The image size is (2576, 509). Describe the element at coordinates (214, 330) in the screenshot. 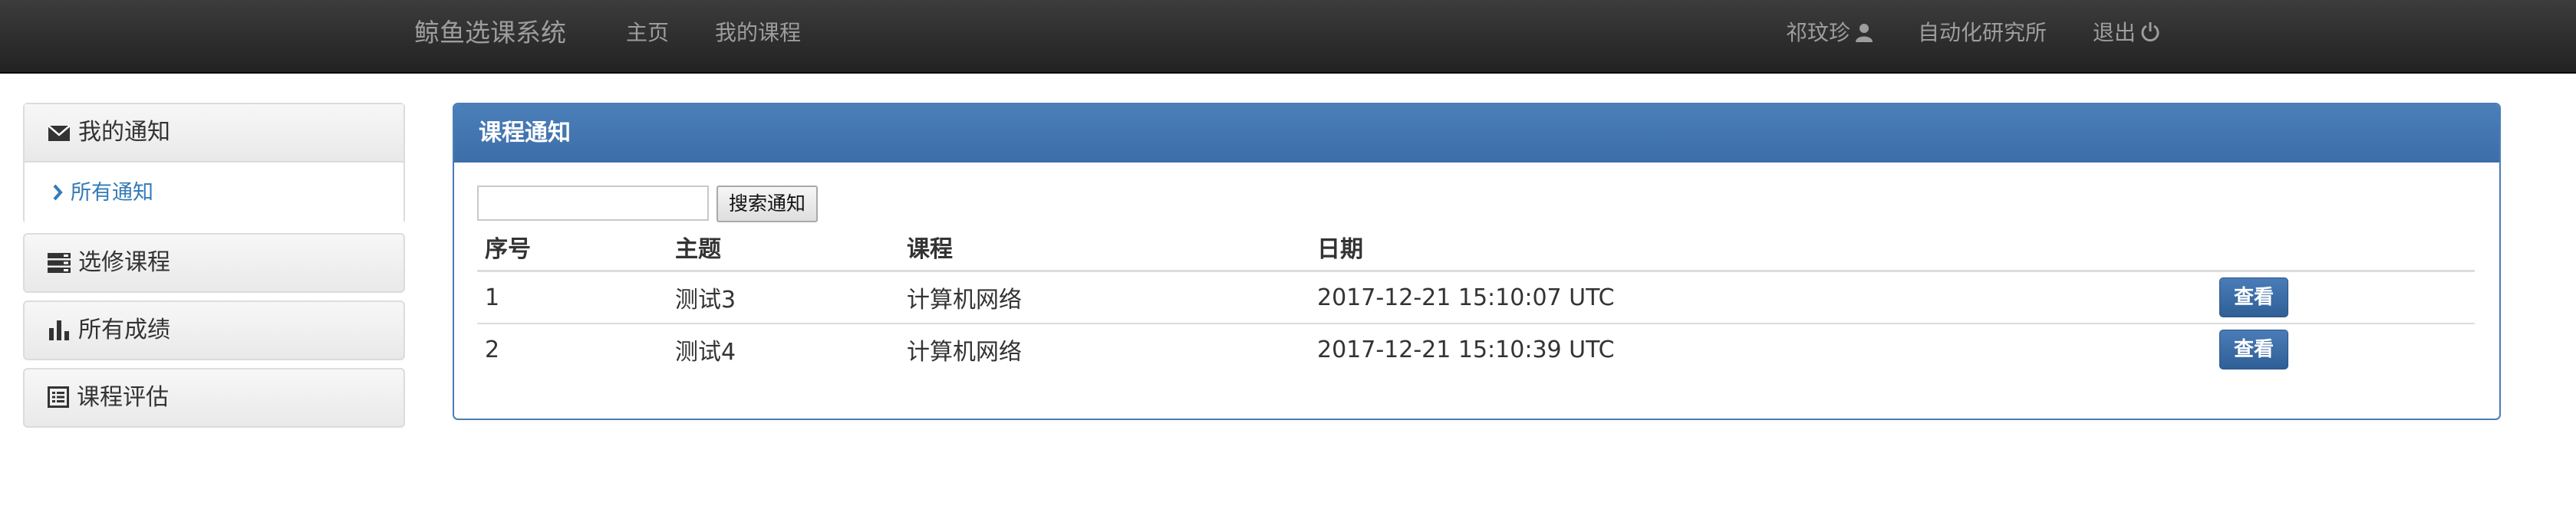

I see `sidebar-item-grades: 所有成绩` at that location.